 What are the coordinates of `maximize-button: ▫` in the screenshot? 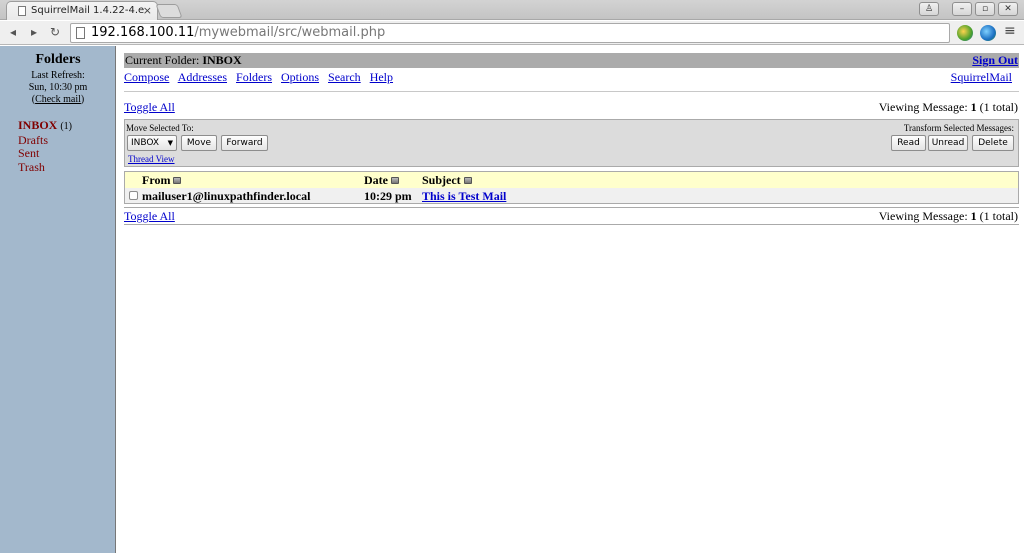 It's located at (985, 9).